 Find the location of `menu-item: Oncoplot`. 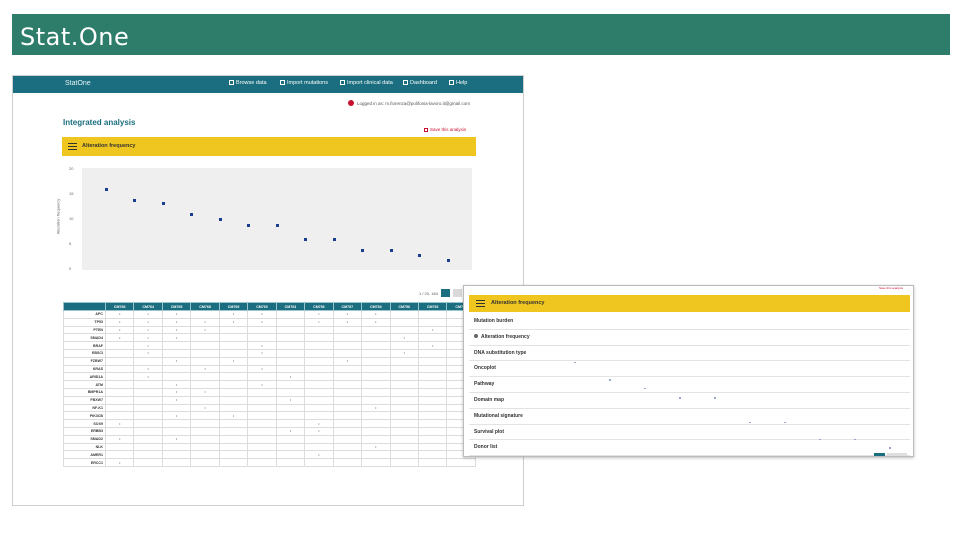

menu-item: Oncoplot is located at coordinates (689, 369).